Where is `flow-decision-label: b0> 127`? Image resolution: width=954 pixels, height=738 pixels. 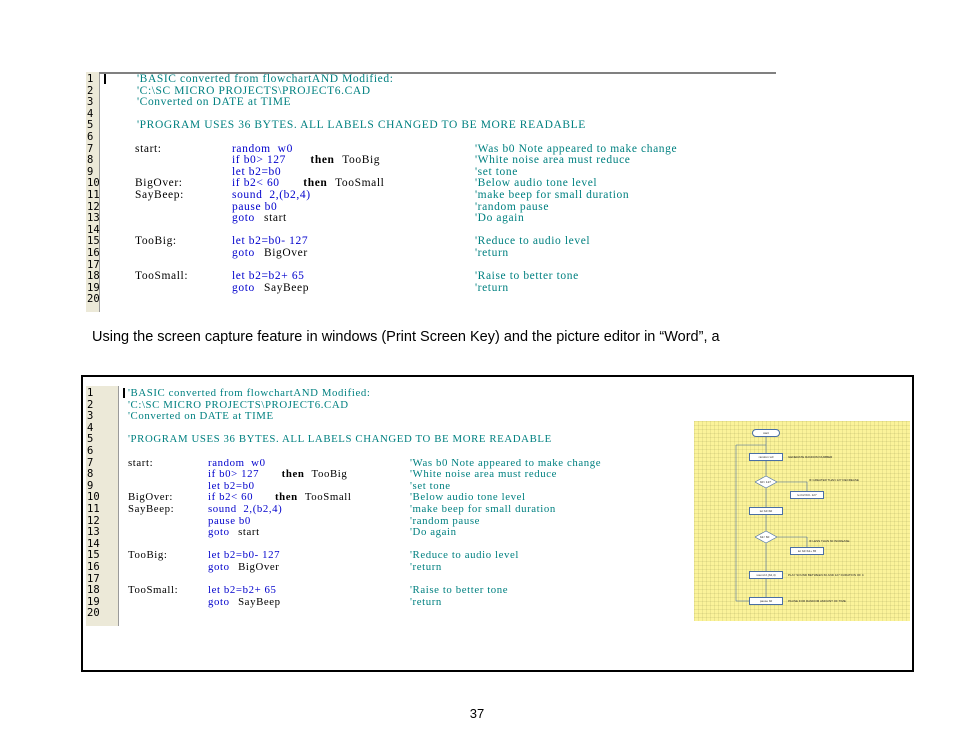 flow-decision-label: b0> 127 is located at coordinates (765, 482).